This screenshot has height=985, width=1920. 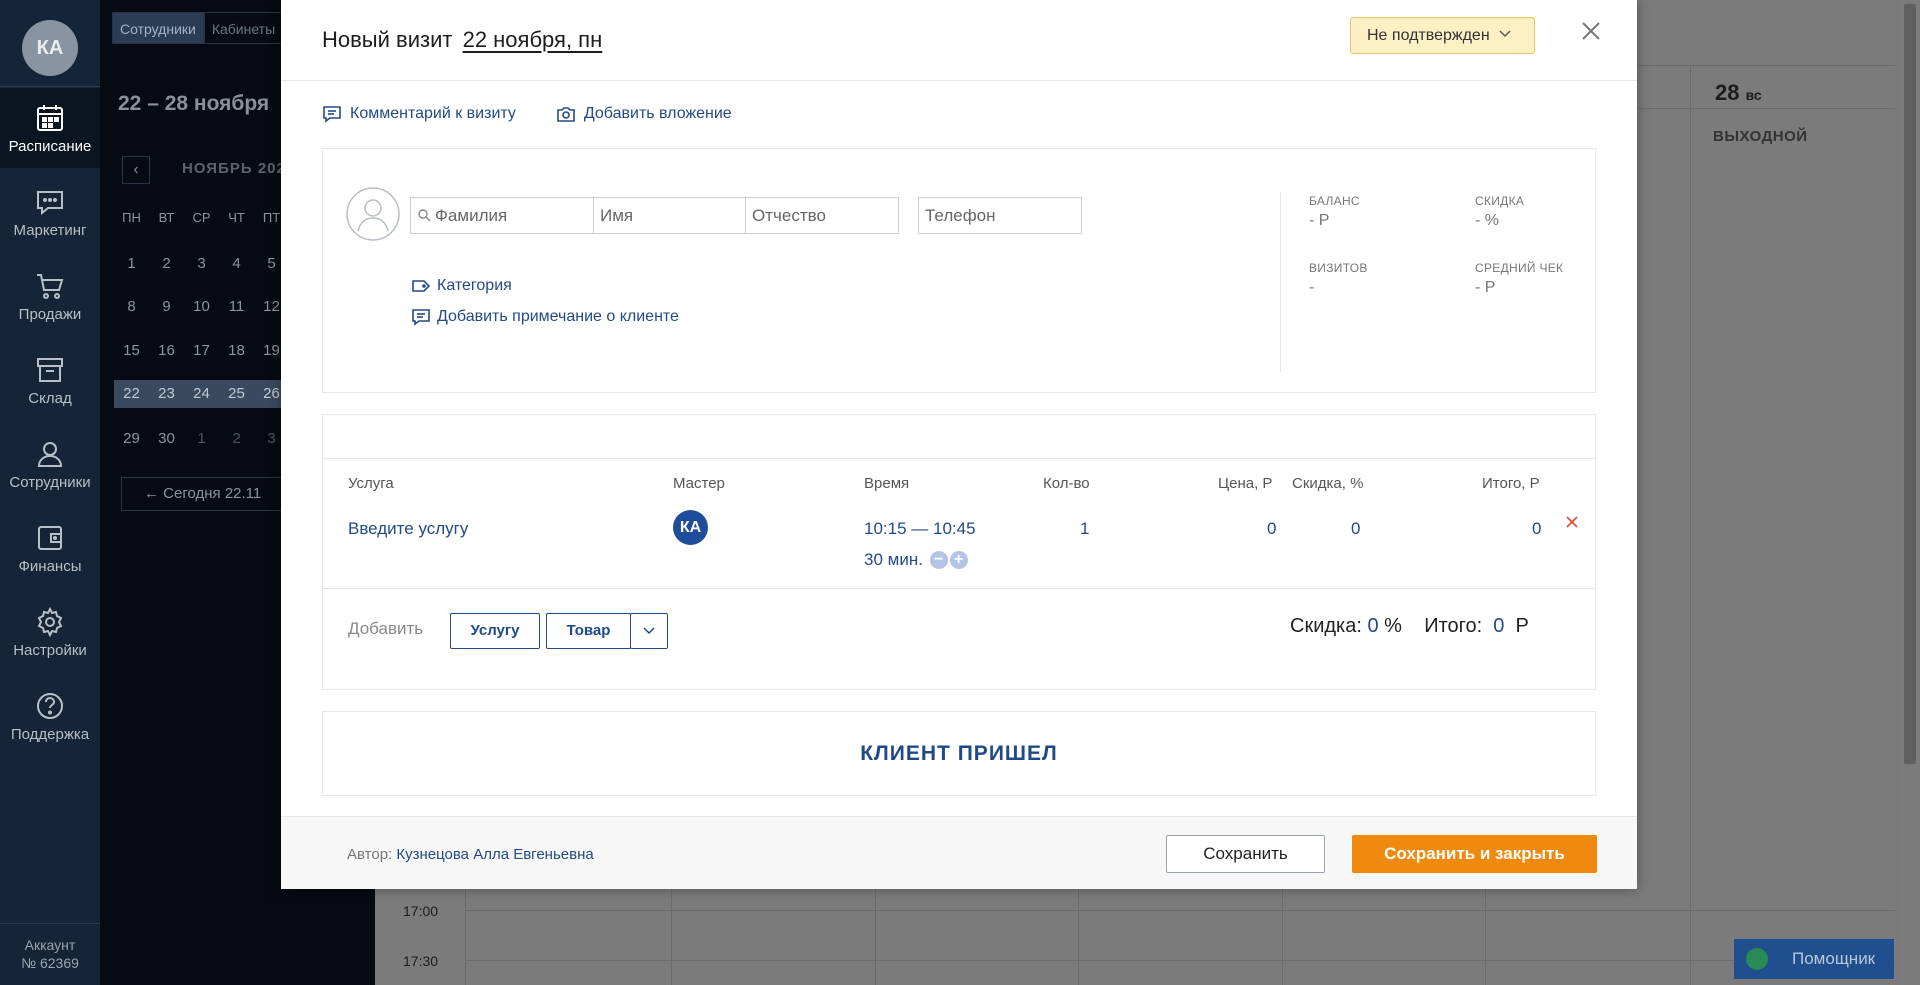 What do you see at coordinates (236, 263) in the screenshot?
I see `calendar-day: 4` at bounding box center [236, 263].